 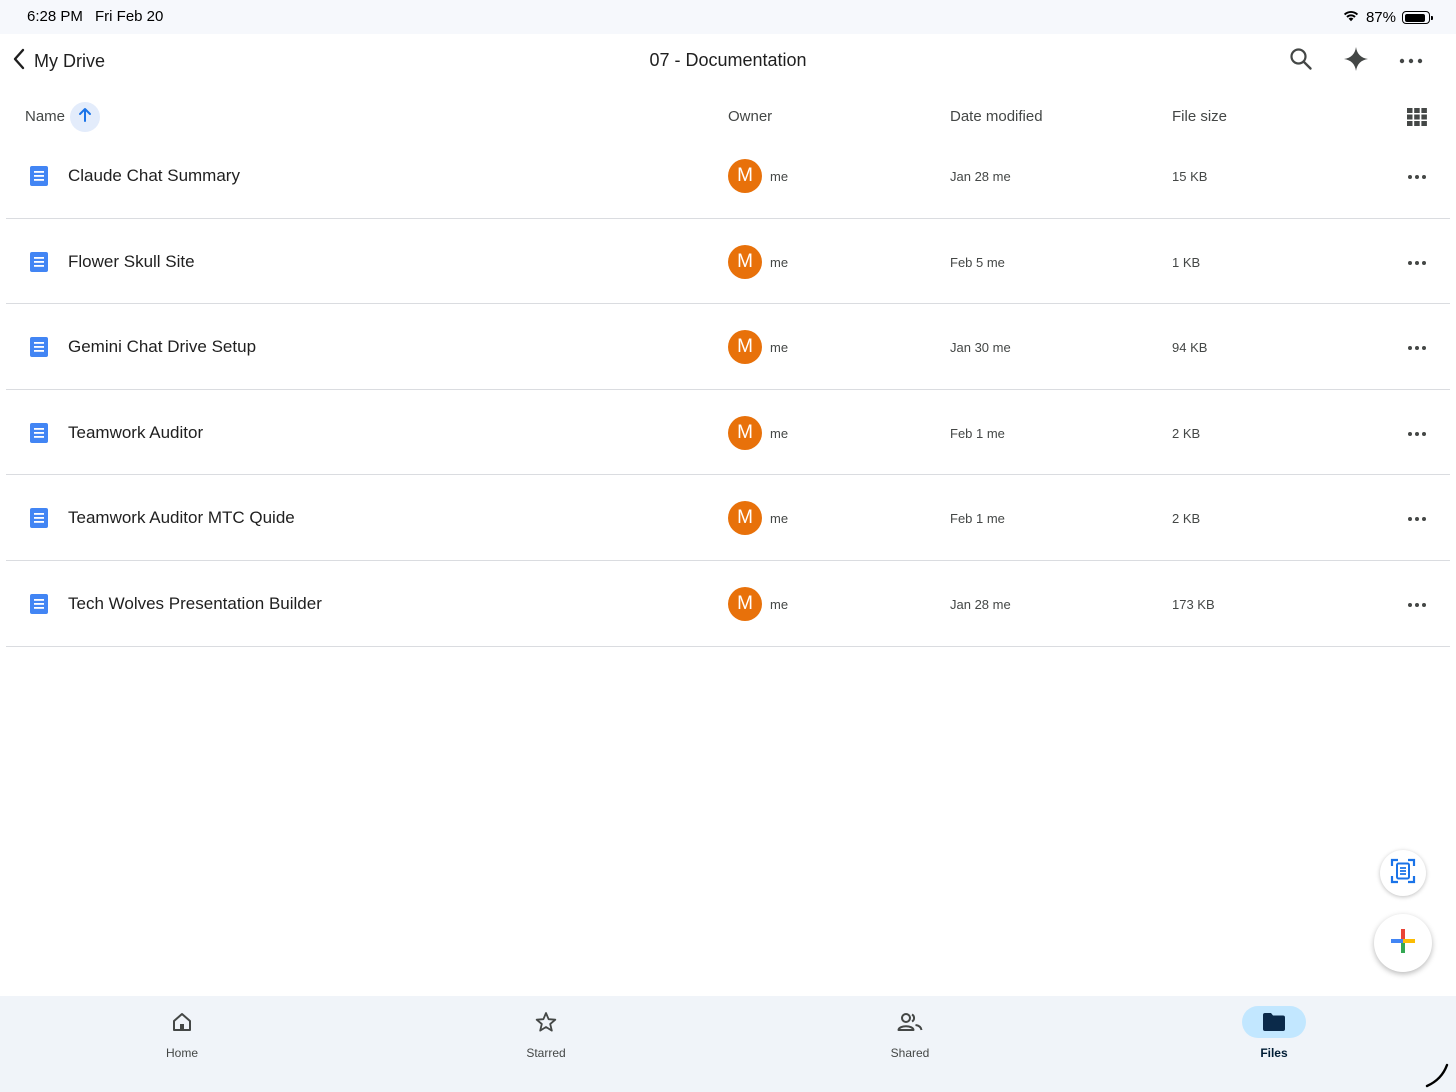 I want to click on folder-icon, so click(x=1274, y=1022).